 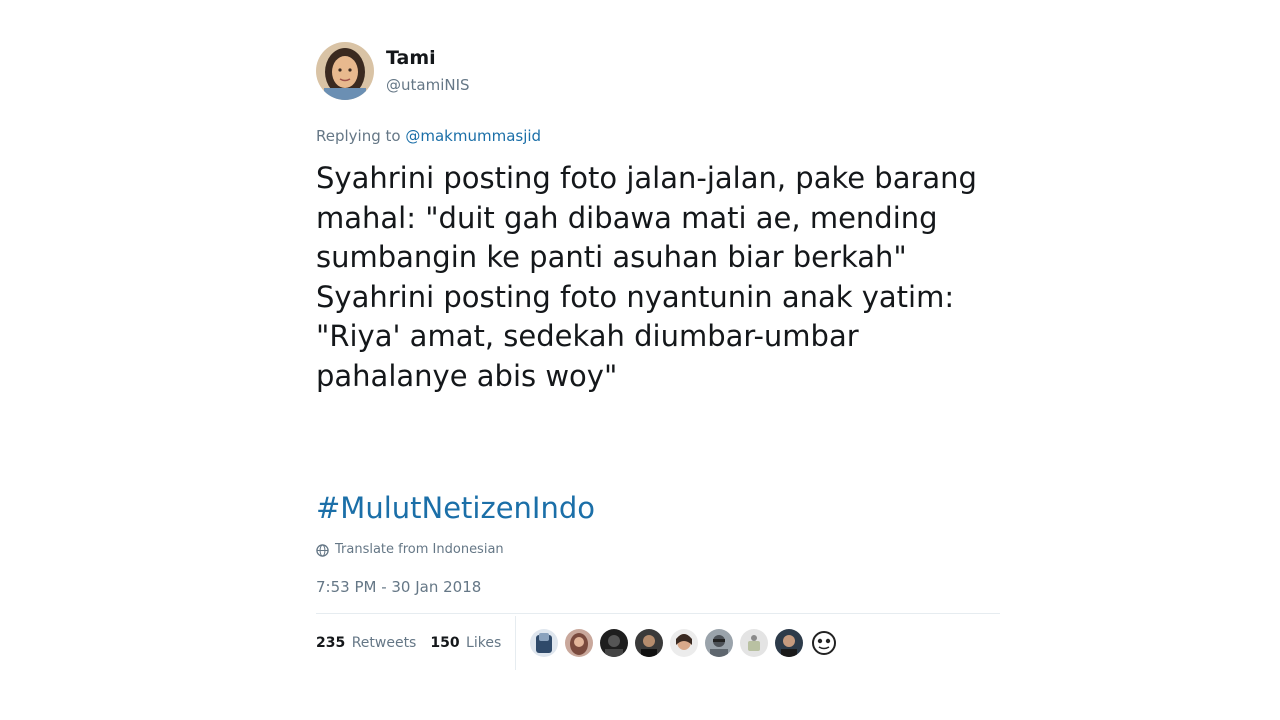 I want to click on user-names: Tami @utamiNIS, so click(x=428, y=71).